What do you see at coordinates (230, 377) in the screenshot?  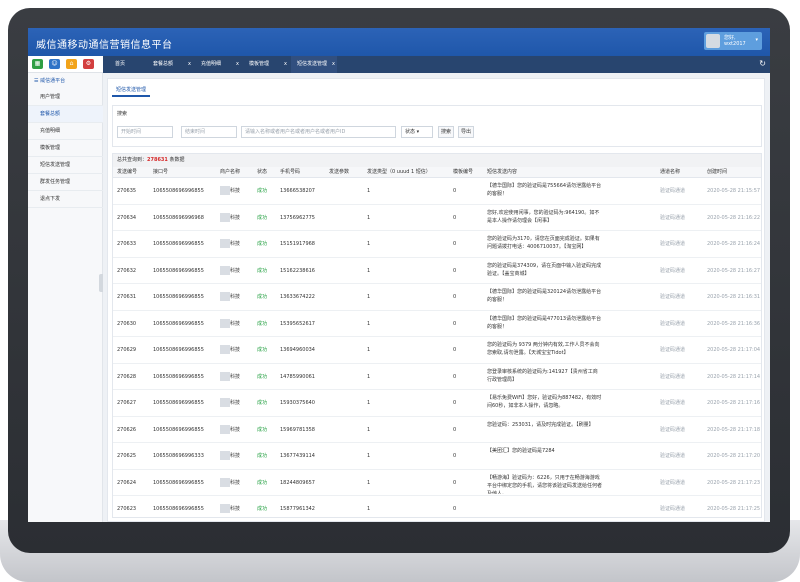 I see `cell-merchant: 科技` at bounding box center [230, 377].